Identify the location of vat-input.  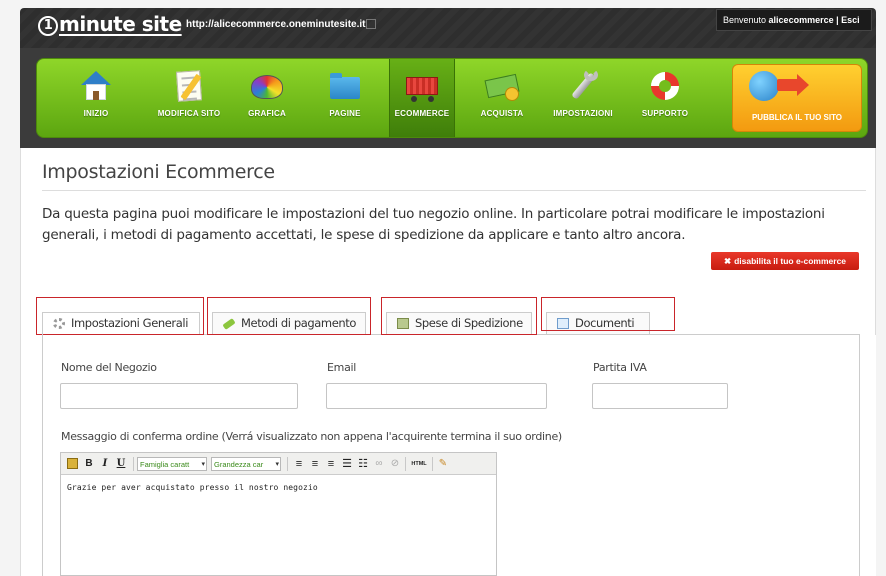
(660, 396).